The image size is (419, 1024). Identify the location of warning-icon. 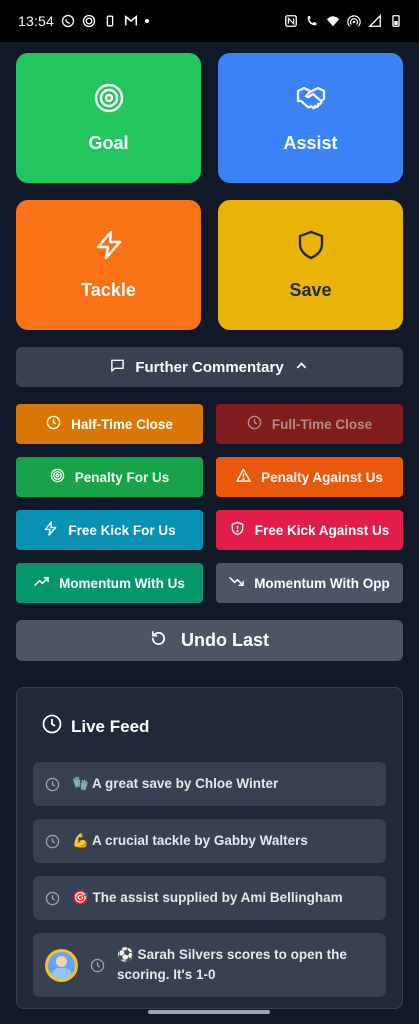
(243, 477).